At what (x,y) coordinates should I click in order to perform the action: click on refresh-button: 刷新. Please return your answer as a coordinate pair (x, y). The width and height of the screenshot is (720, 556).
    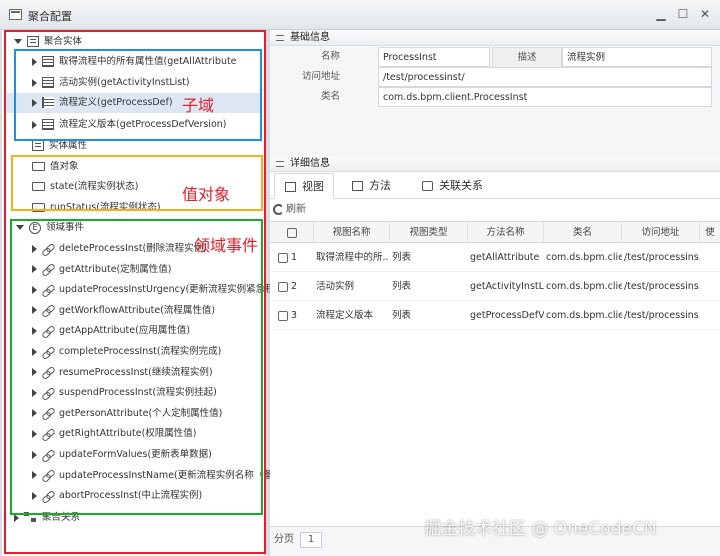
    Looking at the image, I should click on (296, 209).